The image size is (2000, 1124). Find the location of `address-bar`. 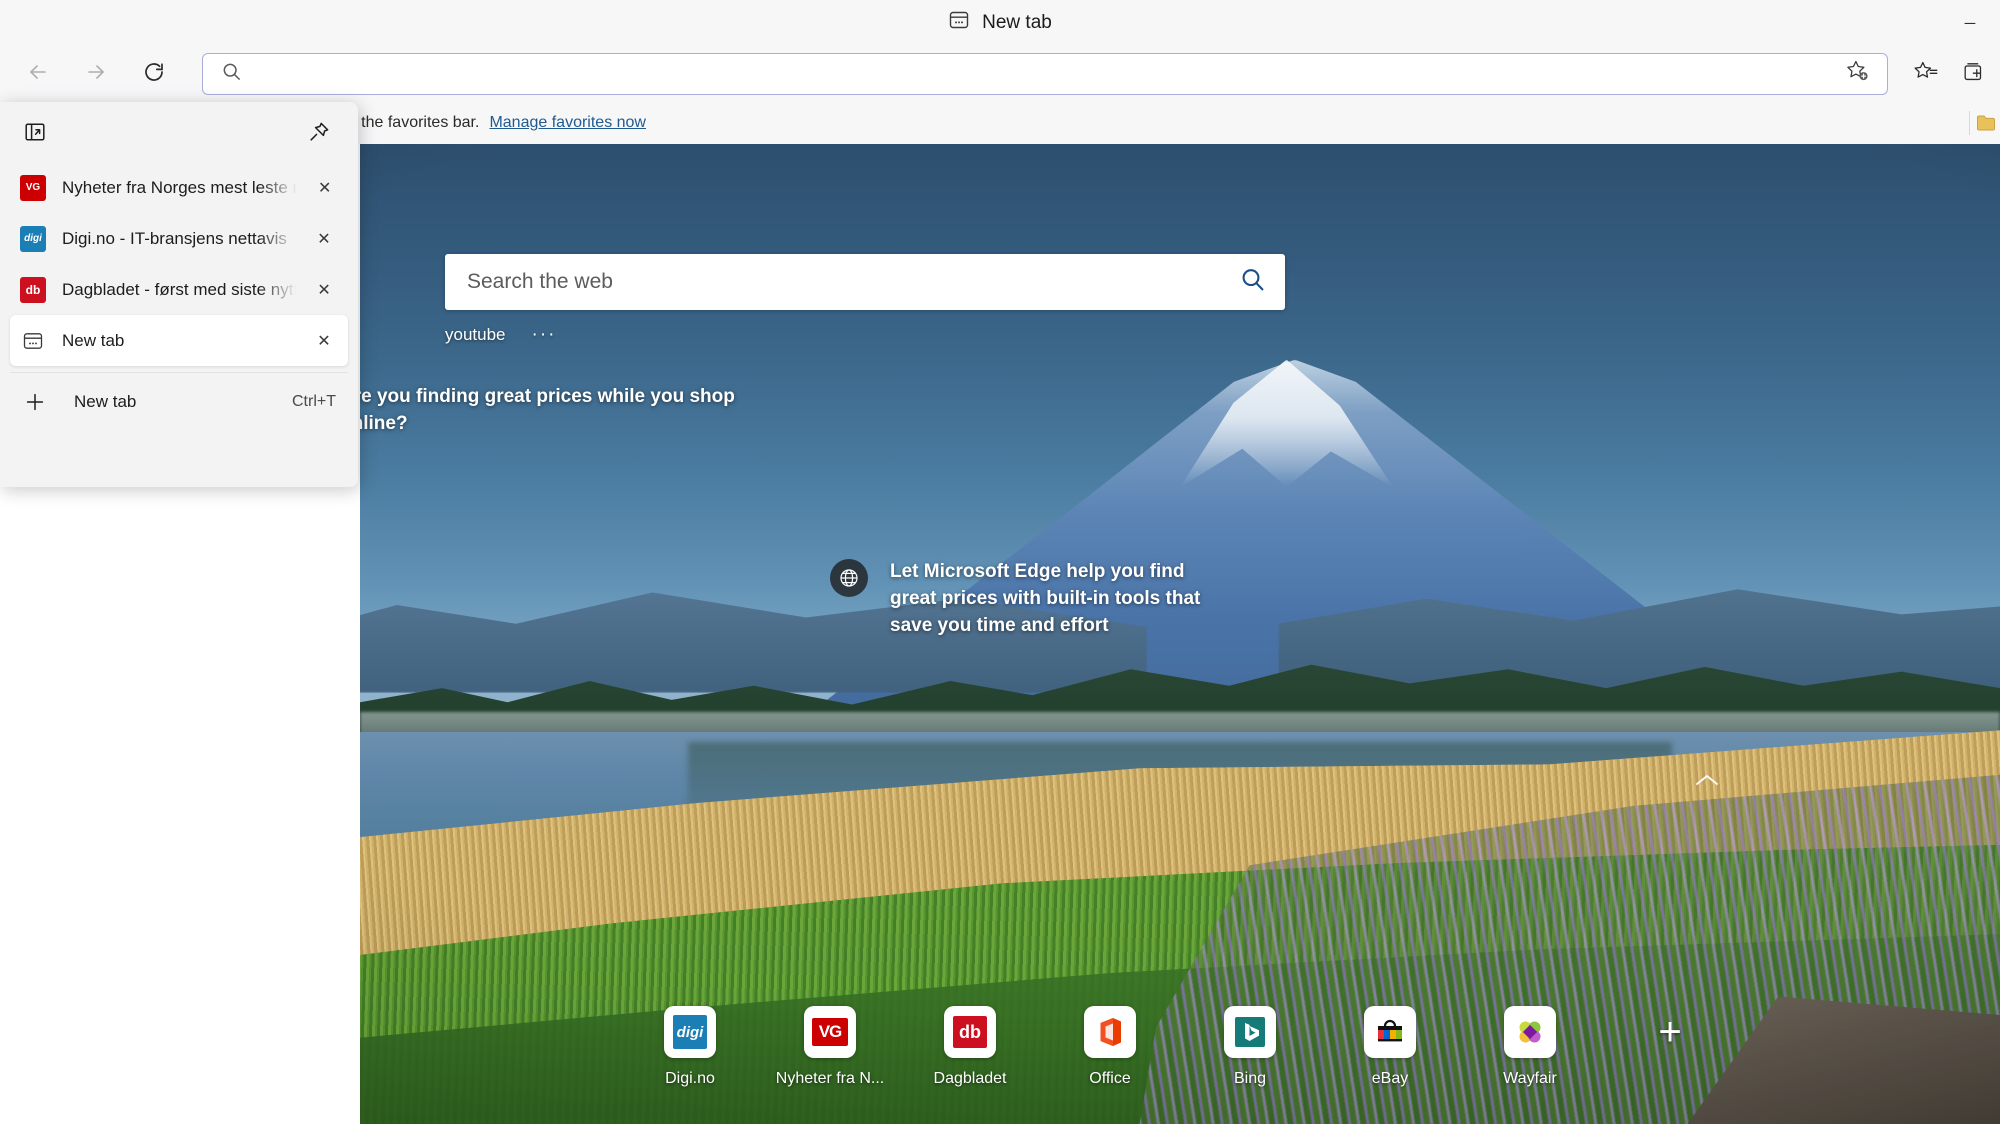

address-bar is located at coordinates (1045, 74).